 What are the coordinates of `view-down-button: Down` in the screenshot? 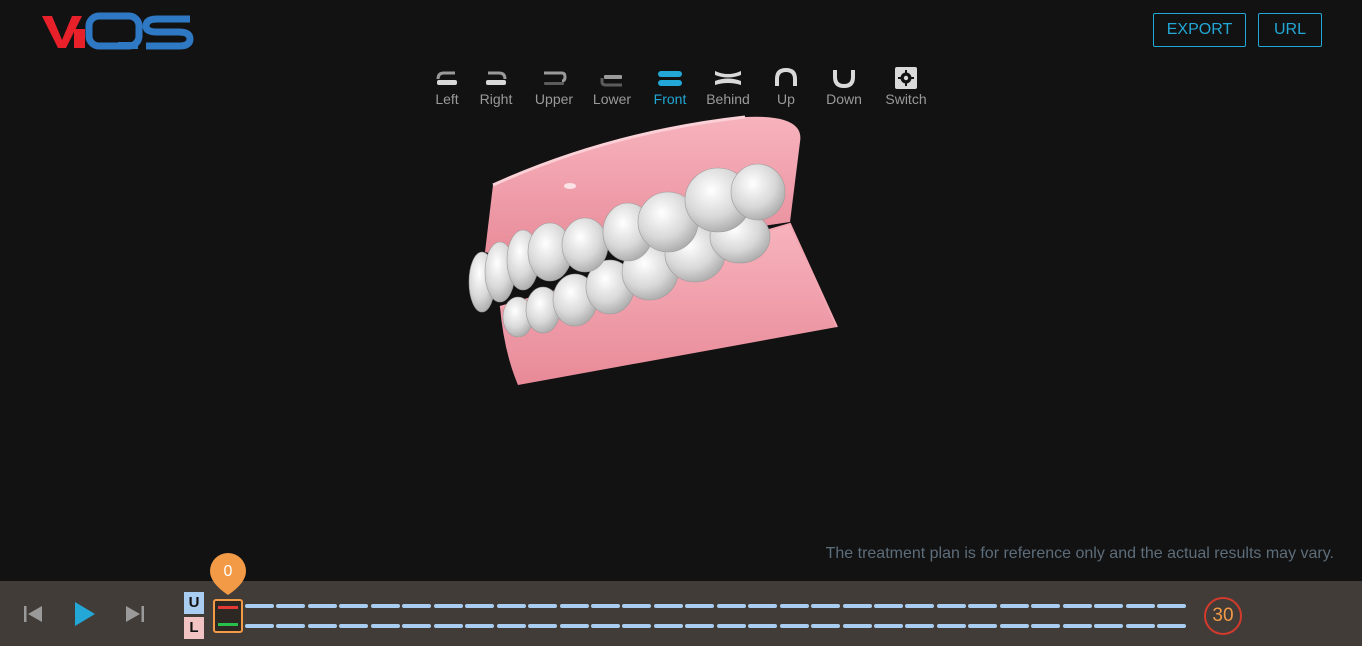 It's located at (844, 89).